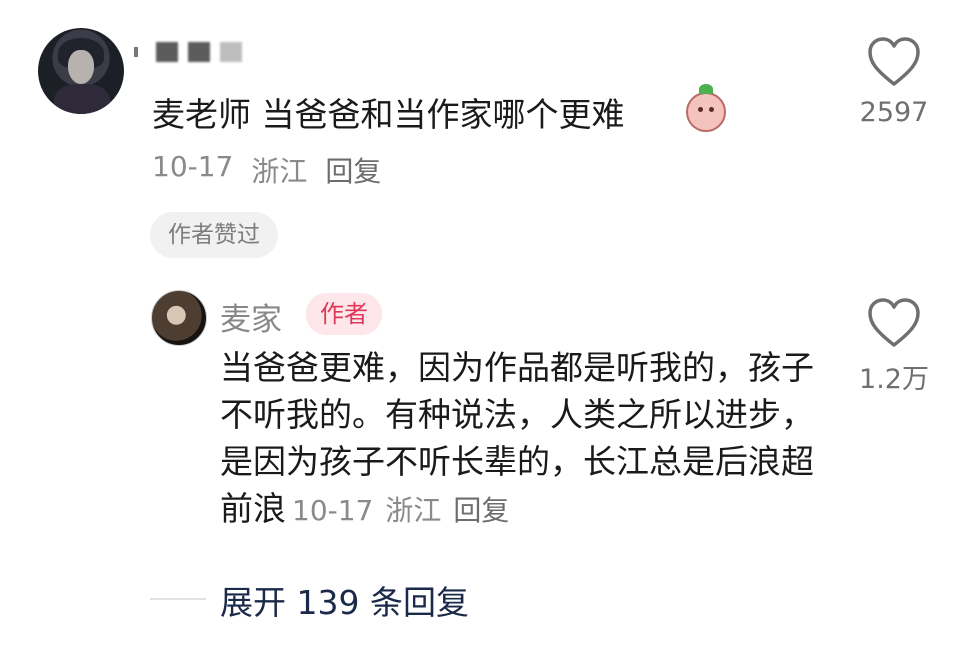  What do you see at coordinates (706, 108) in the screenshot?
I see `peach-emoji-icon` at bounding box center [706, 108].